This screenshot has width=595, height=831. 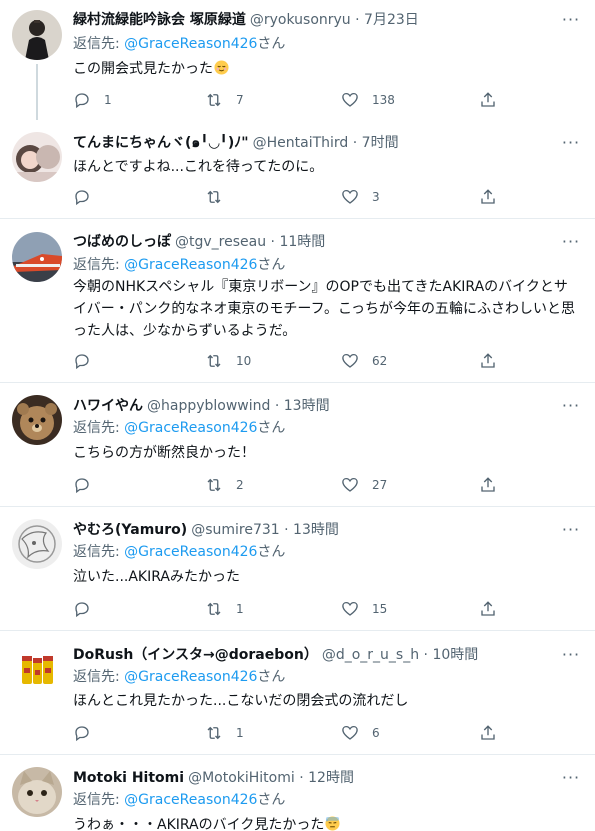 I want to click on tweet-header: 緑村流緑能吟詠会 塚原緑道 @ryokusonryu · 7月23日, so click(x=314, y=20).